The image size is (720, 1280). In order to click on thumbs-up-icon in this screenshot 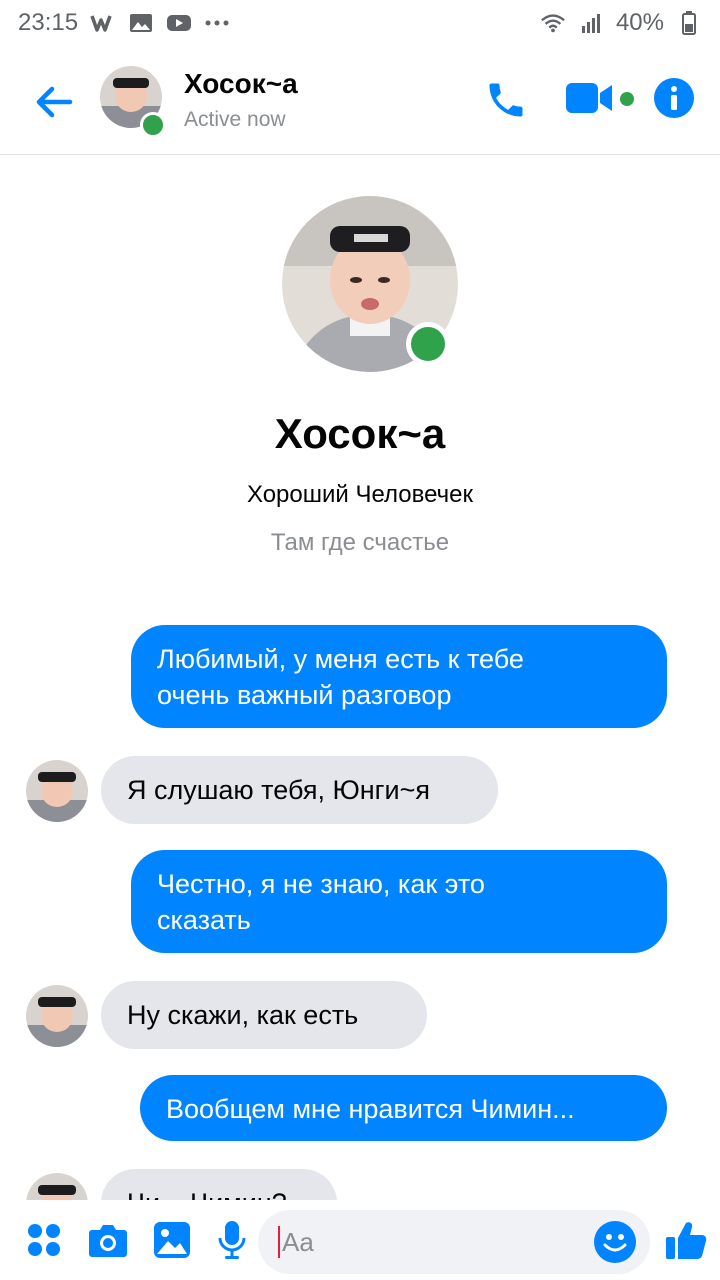, I will do `click(686, 1240)`.